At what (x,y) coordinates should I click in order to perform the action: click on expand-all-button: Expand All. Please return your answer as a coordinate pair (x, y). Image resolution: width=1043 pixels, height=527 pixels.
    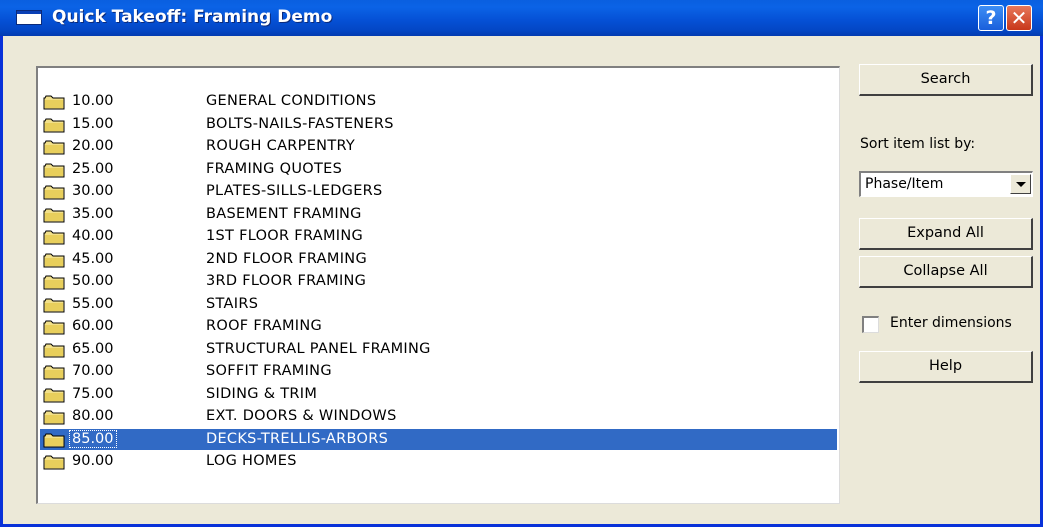
    Looking at the image, I should click on (946, 234).